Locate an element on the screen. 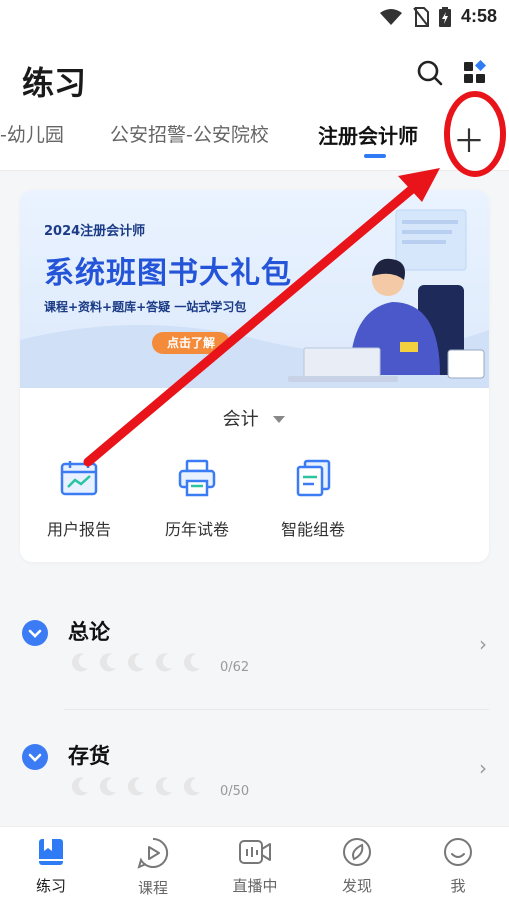 Image resolution: width=509 pixels, height=905 pixels. book-icon is located at coordinates (51, 852).